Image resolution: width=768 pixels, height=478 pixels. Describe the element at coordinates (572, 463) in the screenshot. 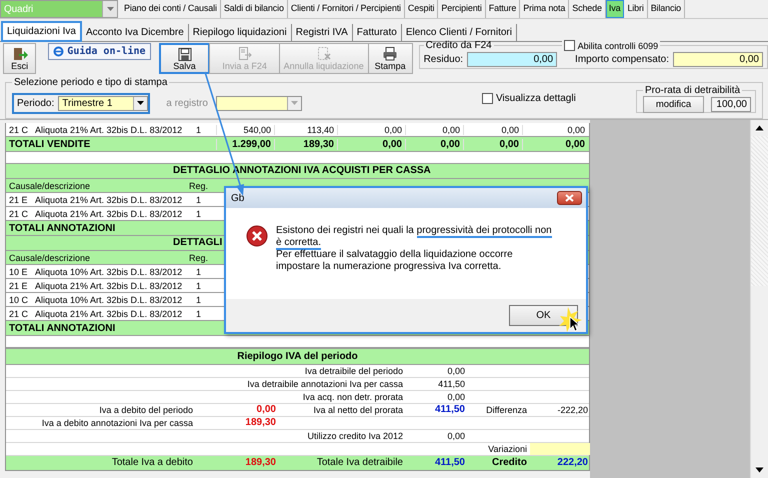

I see `value-text: 222,20` at that location.